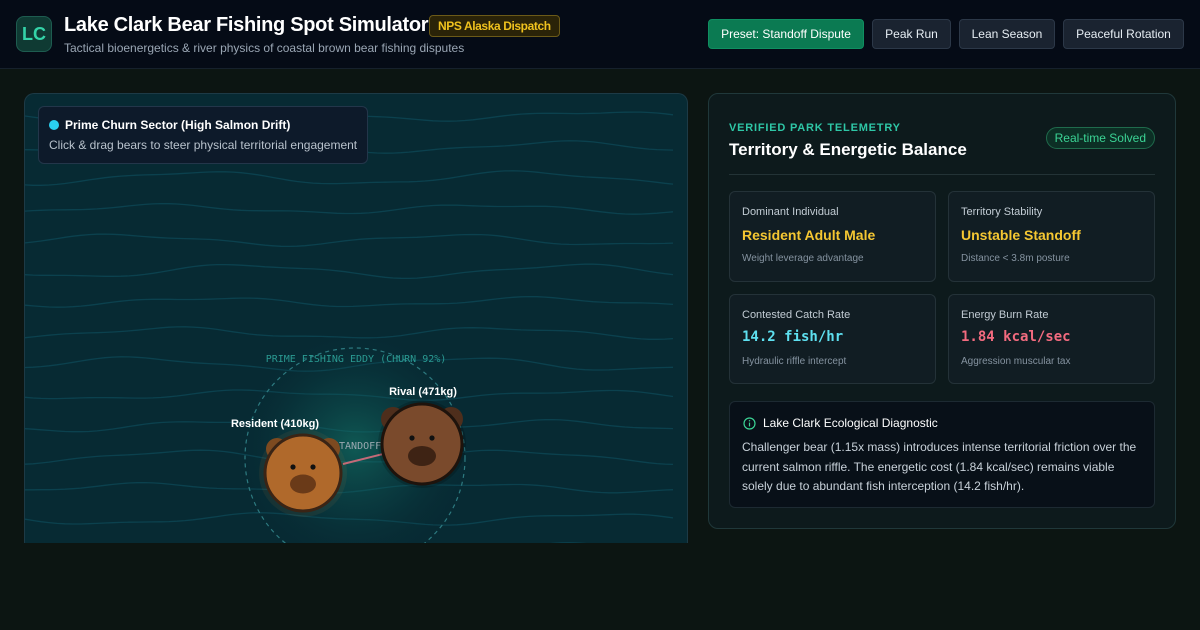 This screenshot has width=1200, height=630. What do you see at coordinates (796, 315) in the screenshot?
I see `stat-label: Contested Catch Rate` at bounding box center [796, 315].